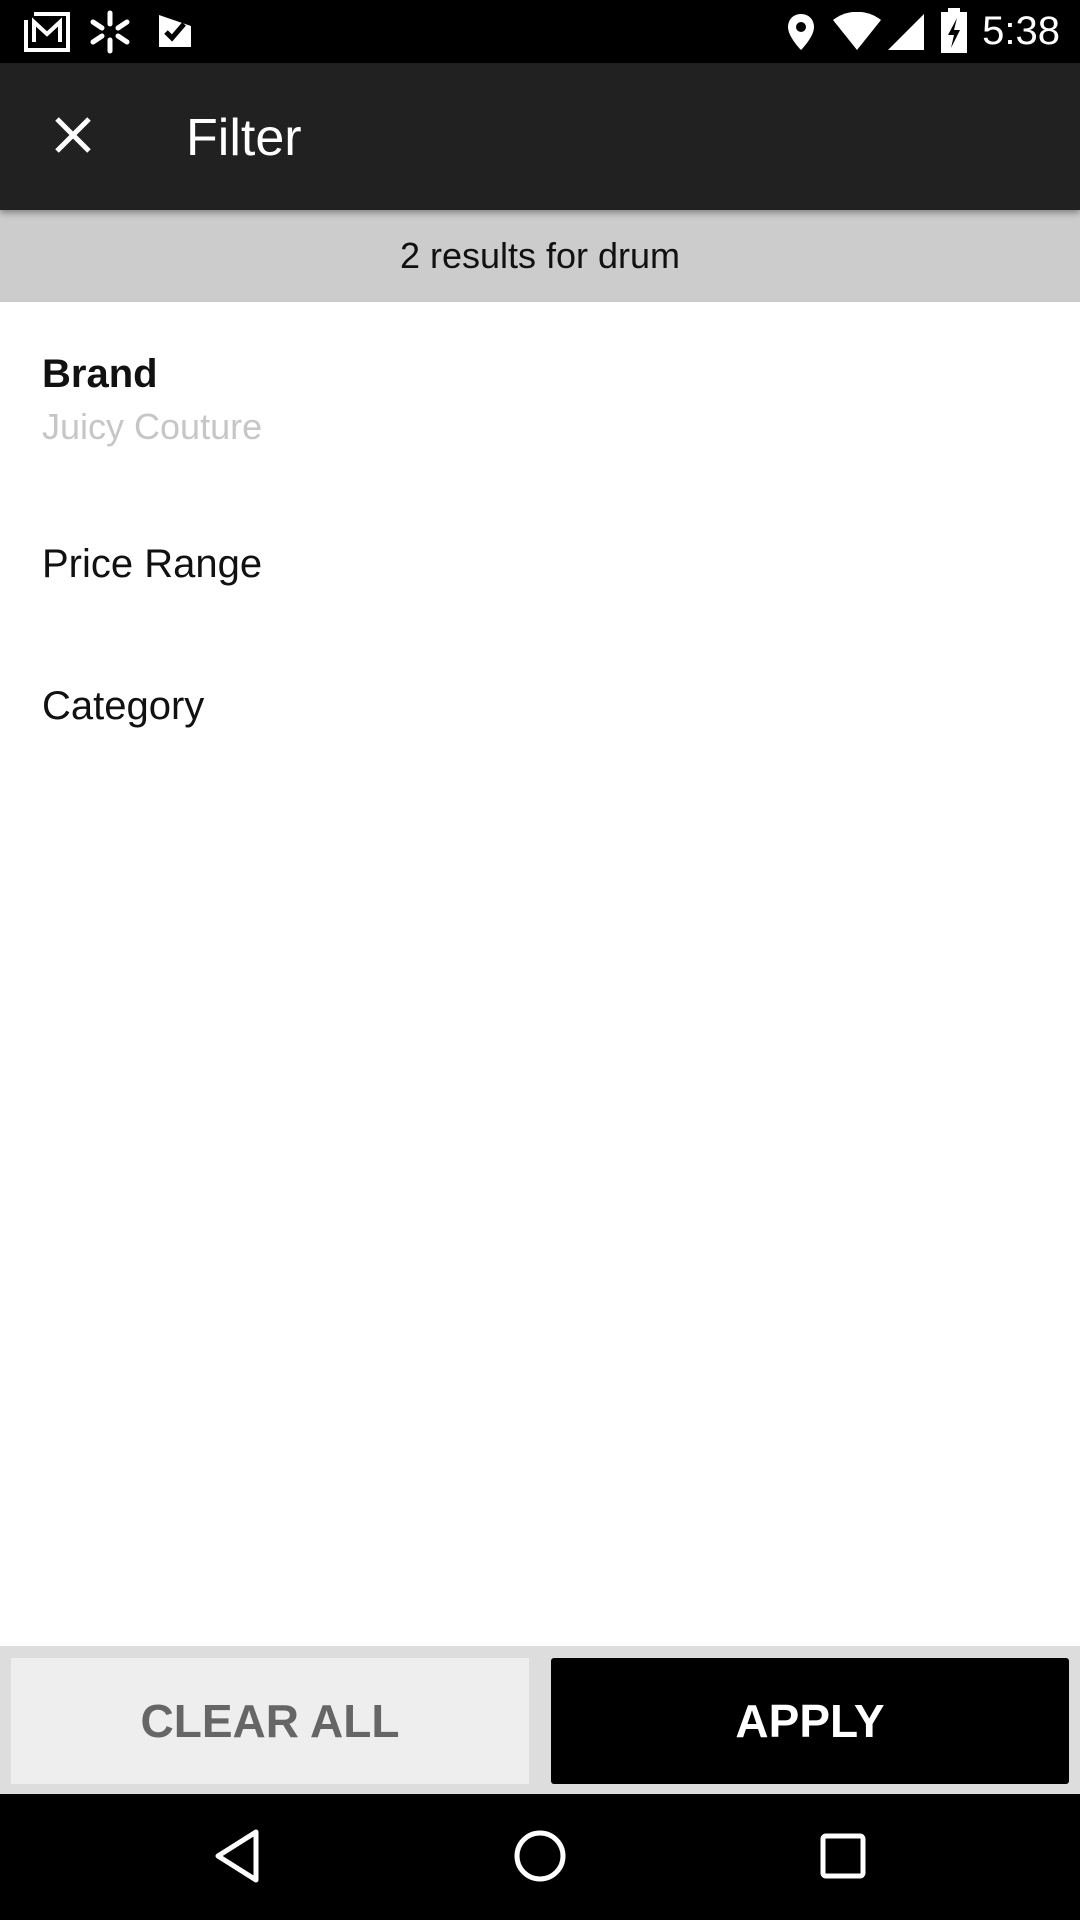  Describe the element at coordinates (123, 706) in the screenshot. I see `filter-category-label: Category` at that location.